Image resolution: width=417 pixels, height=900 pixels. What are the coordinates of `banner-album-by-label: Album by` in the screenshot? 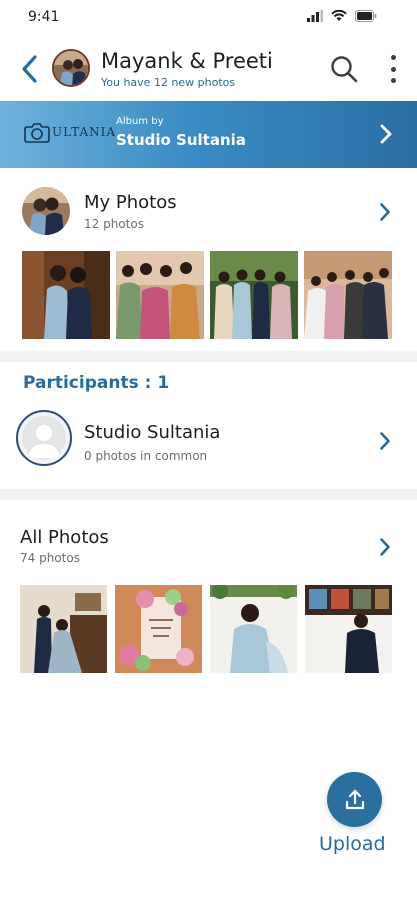 It's located at (140, 121).